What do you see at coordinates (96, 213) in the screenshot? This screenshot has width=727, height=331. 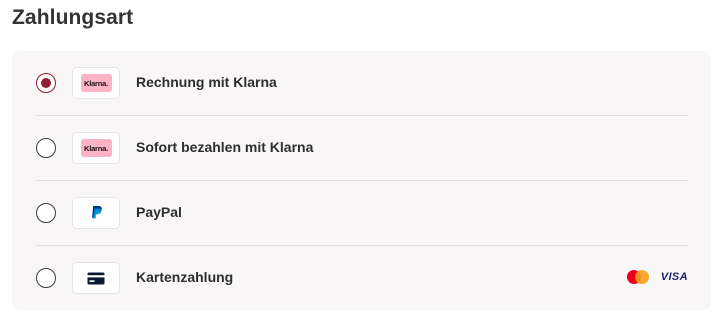 I see `paypal-icon` at bounding box center [96, 213].